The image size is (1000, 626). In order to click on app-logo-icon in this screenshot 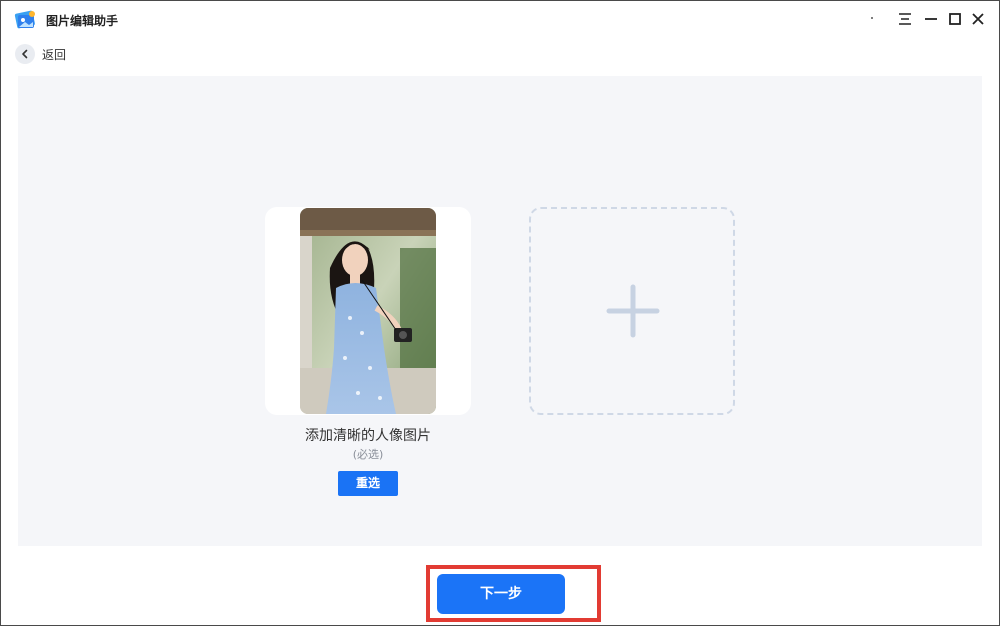, I will do `click(25, 20)`.